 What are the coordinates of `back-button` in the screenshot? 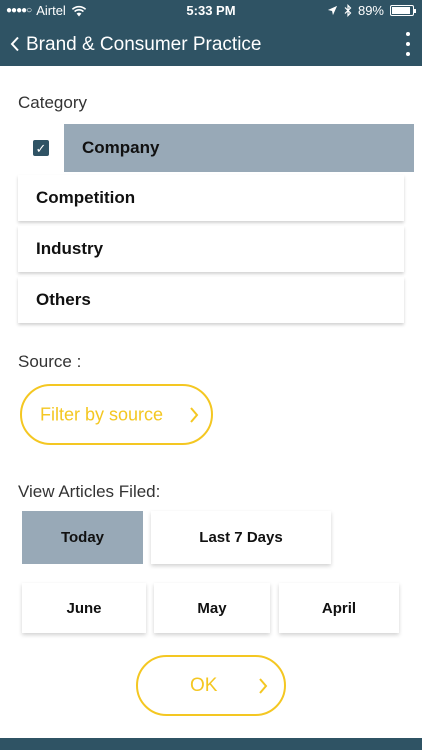 It's located at (15, 44).